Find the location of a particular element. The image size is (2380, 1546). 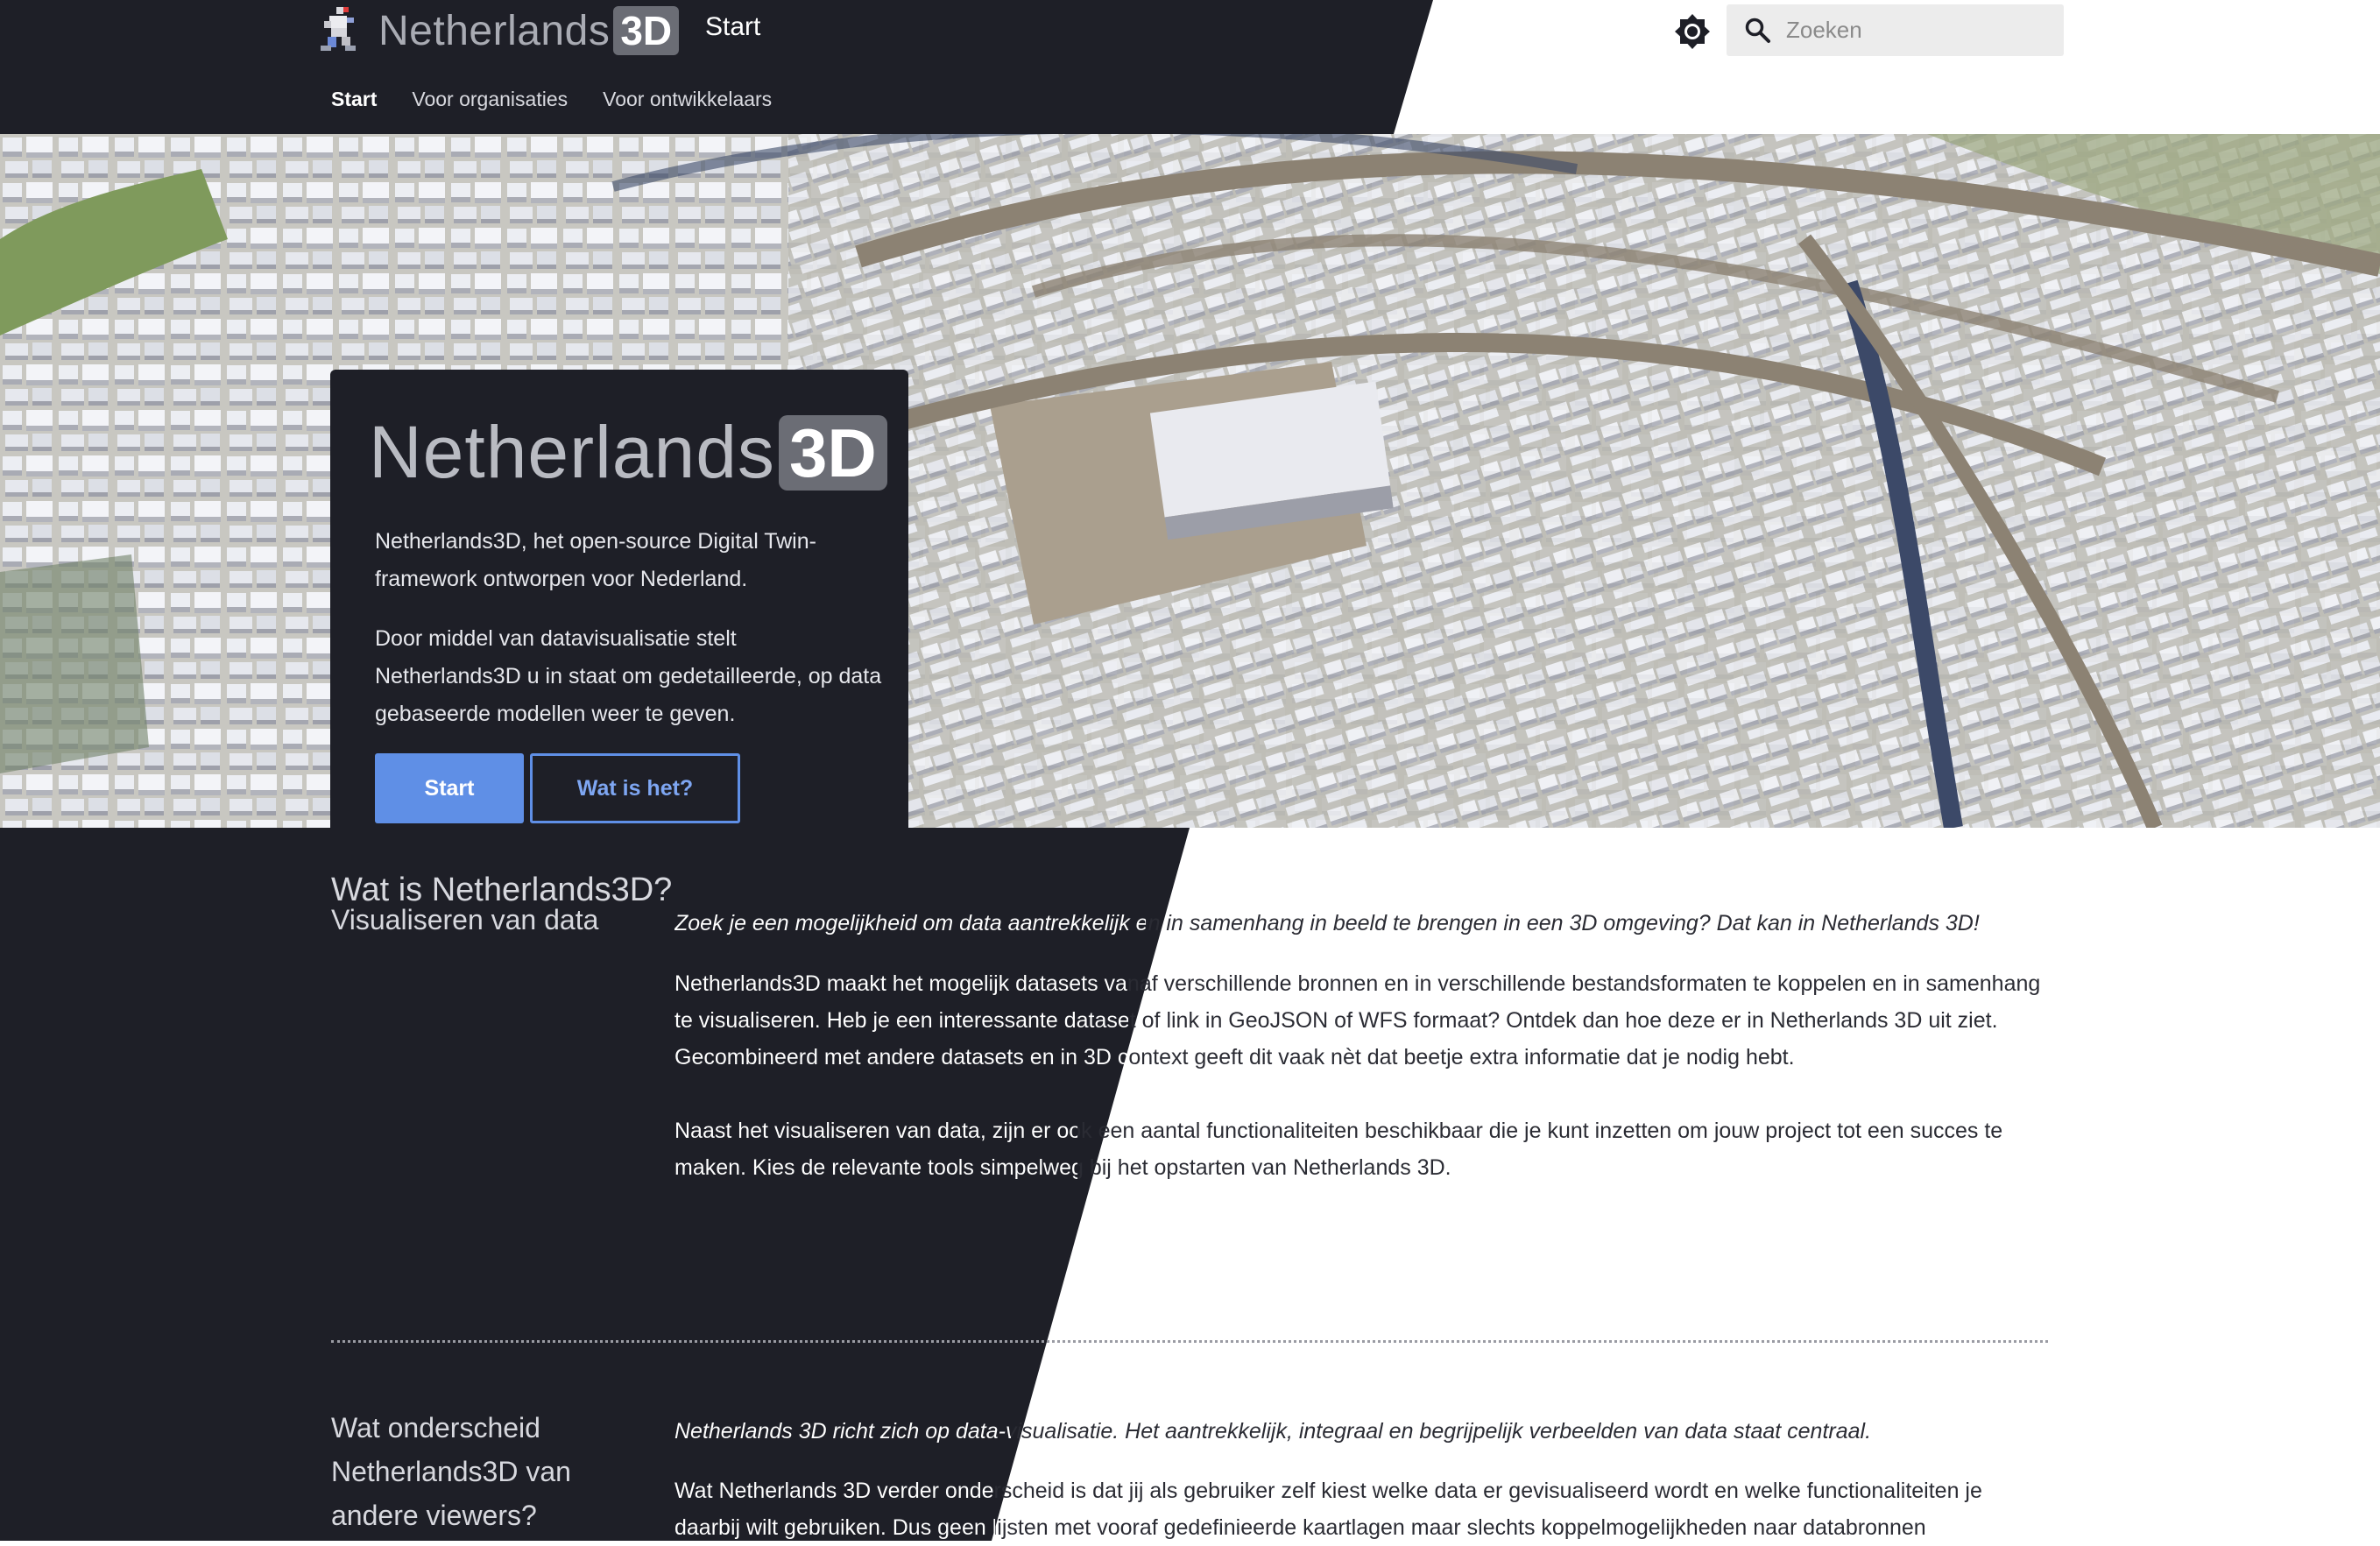

what-is-it-button: Wat is het? is located at coordinates (635, 788).